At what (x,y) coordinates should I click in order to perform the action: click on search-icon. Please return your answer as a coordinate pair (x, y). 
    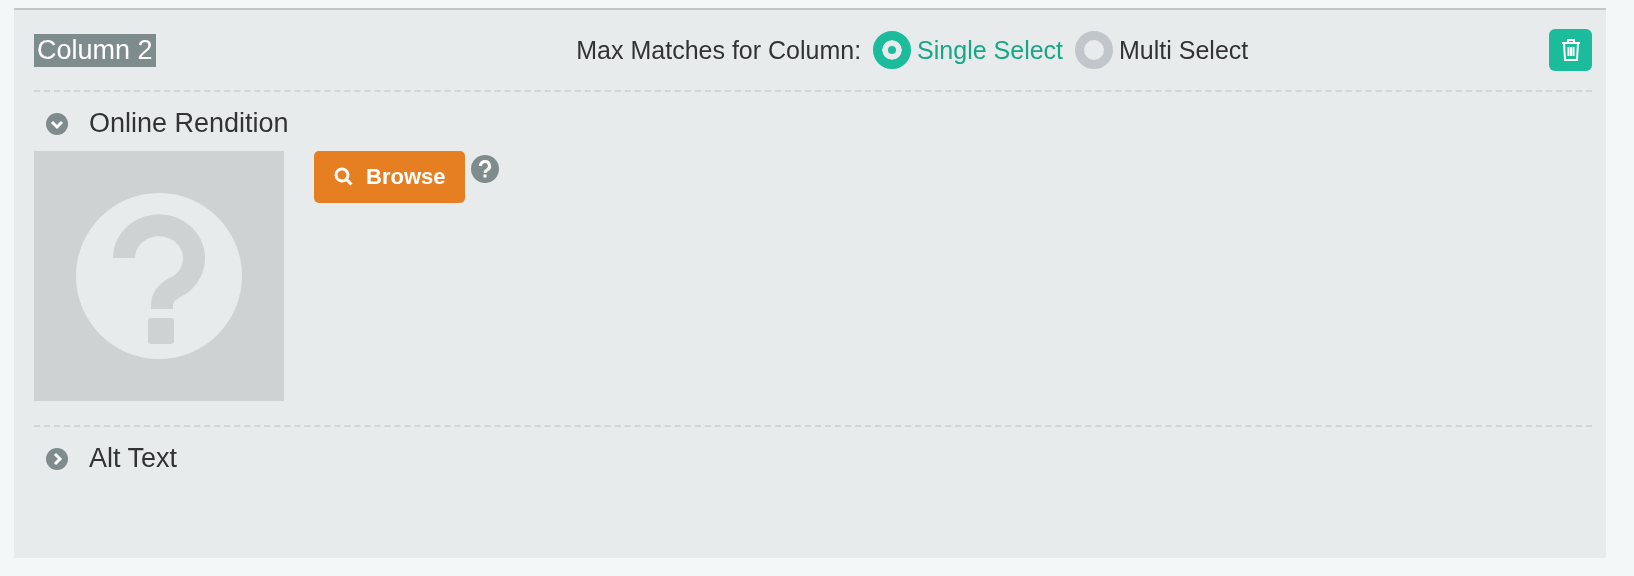
    Looking at the image, I should click on (344, 177).